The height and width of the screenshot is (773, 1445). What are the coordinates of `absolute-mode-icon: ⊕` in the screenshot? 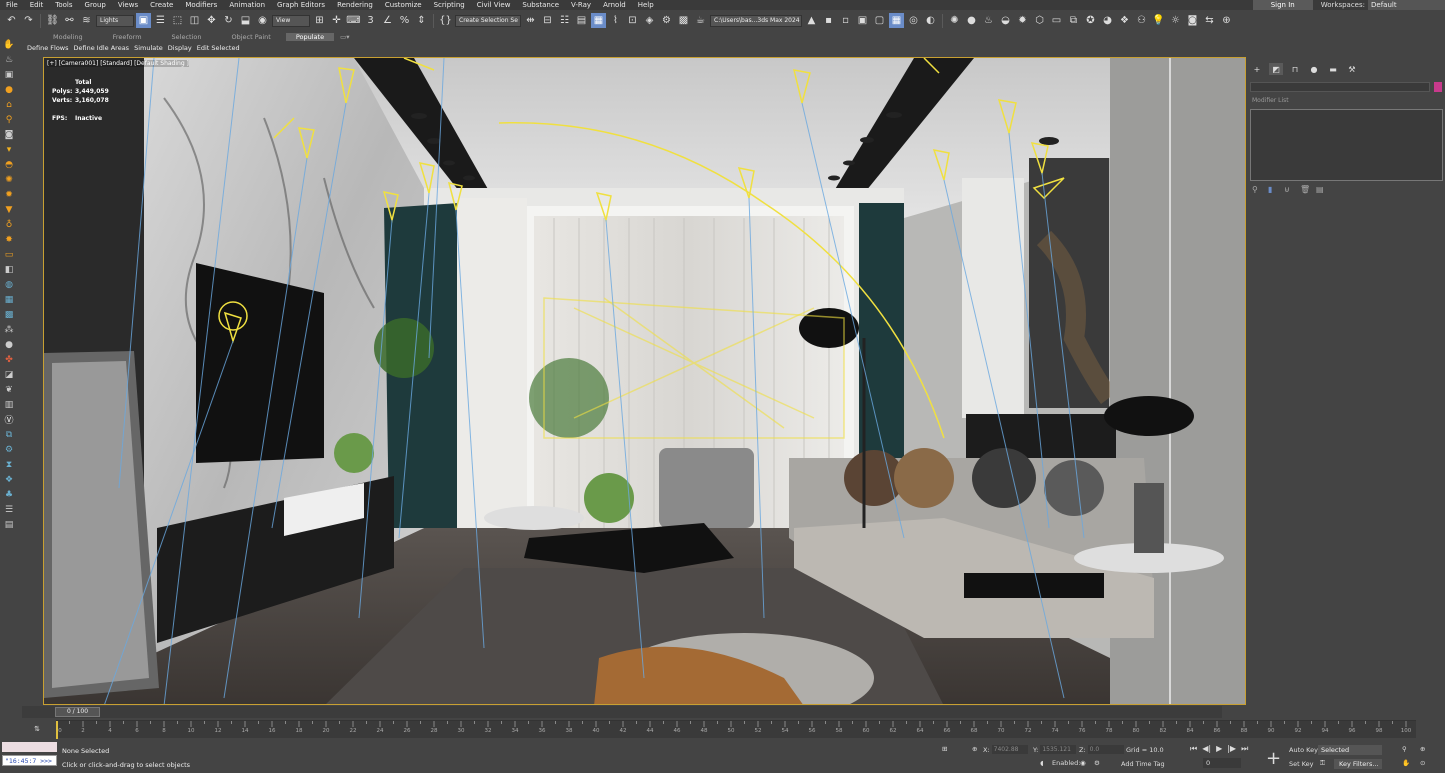 It's located at (974, 749).